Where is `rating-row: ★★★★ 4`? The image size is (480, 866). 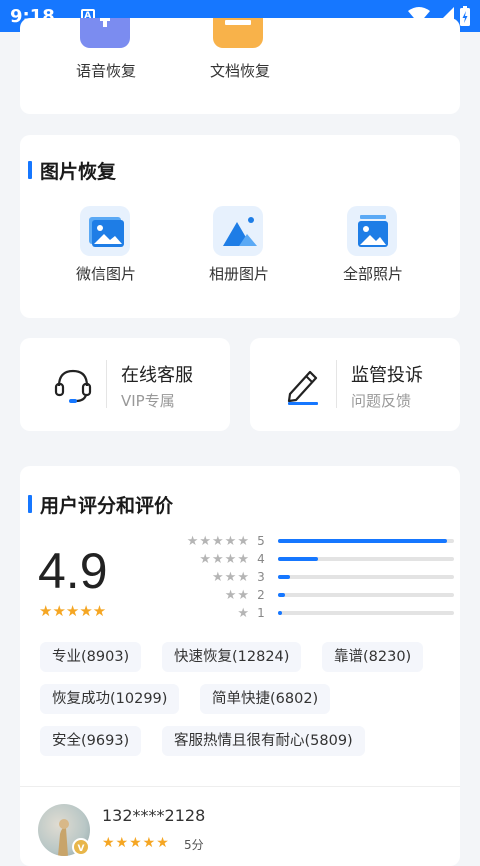 rating-row: ★★★★ 4 is located at coordinates (312, 559).